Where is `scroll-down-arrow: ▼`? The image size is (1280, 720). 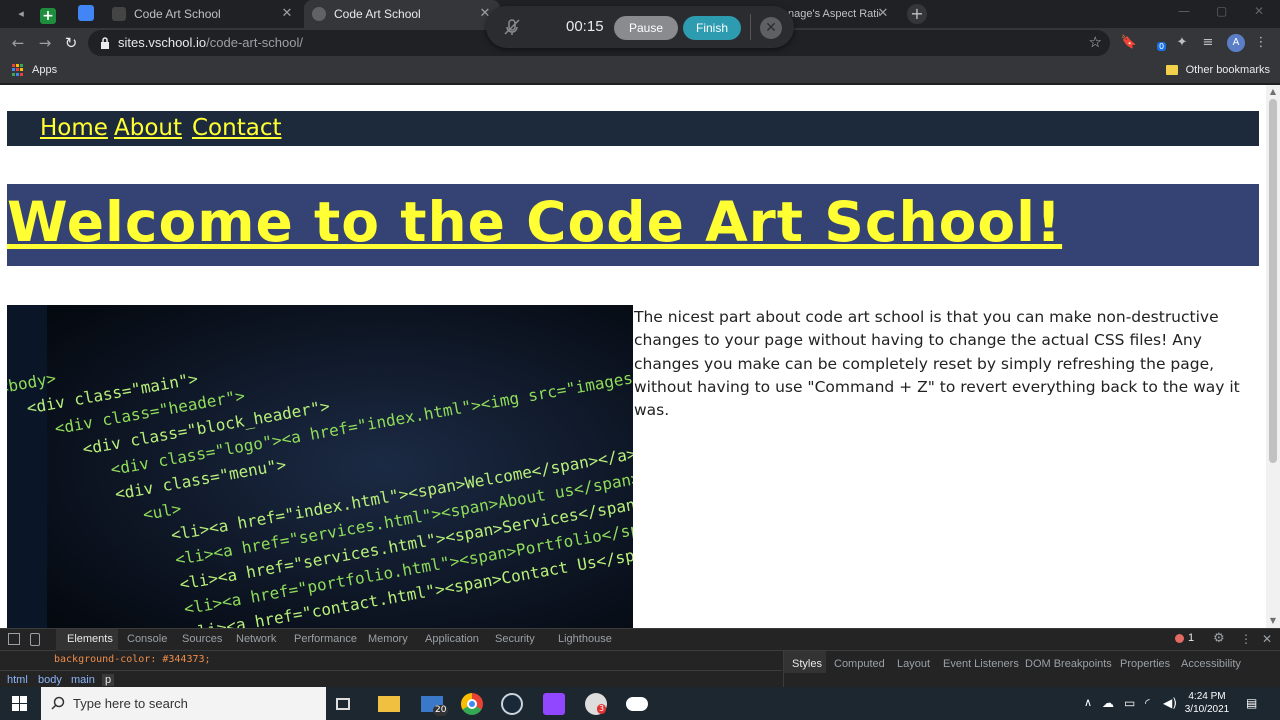 scroll-down-arrow: ▼ is located at coordinates (1273, 621).